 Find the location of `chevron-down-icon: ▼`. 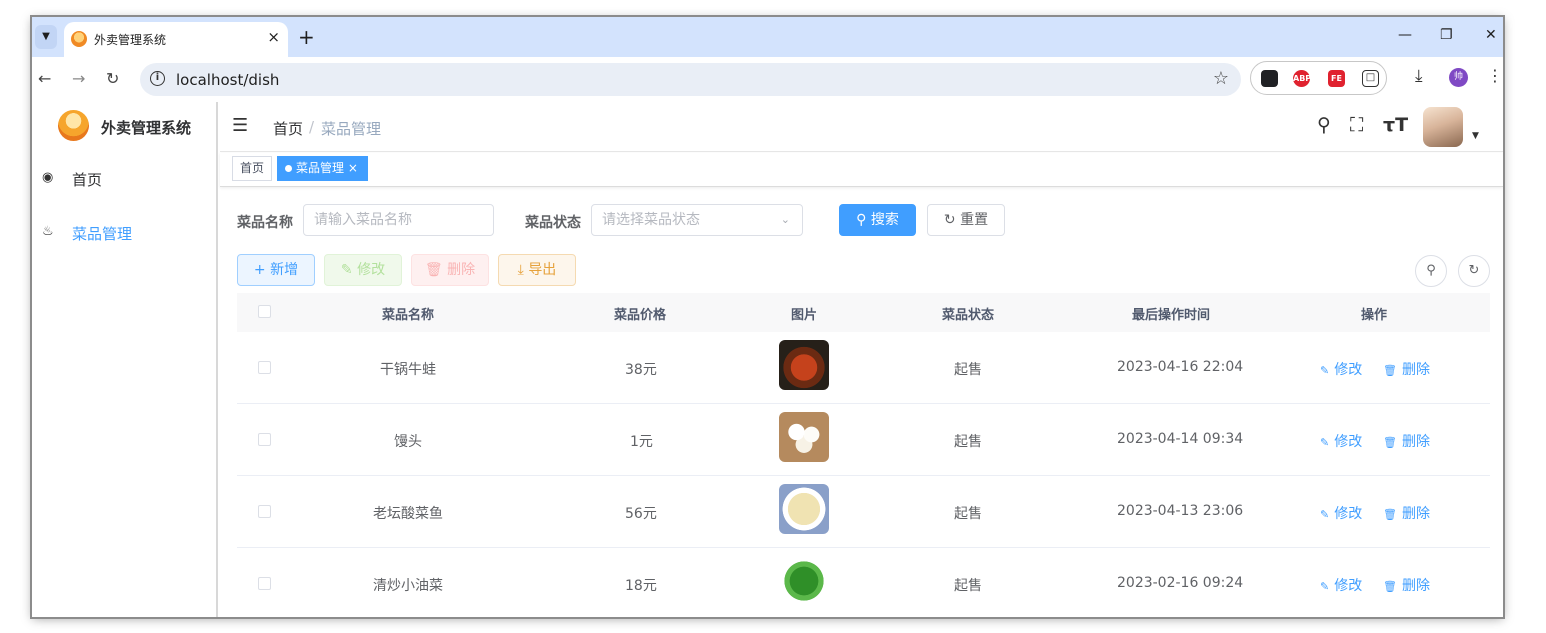

chevron-down-icon: ▼ is located at coordinates (1475, 136).